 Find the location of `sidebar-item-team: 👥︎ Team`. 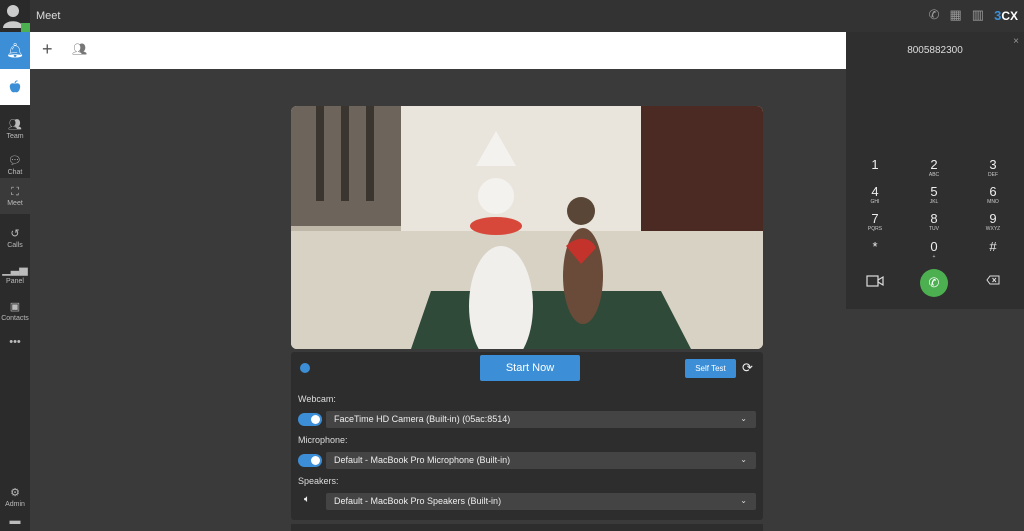

sidebar-item-team: 👥︎ Team is located at coordinates (15, 129).